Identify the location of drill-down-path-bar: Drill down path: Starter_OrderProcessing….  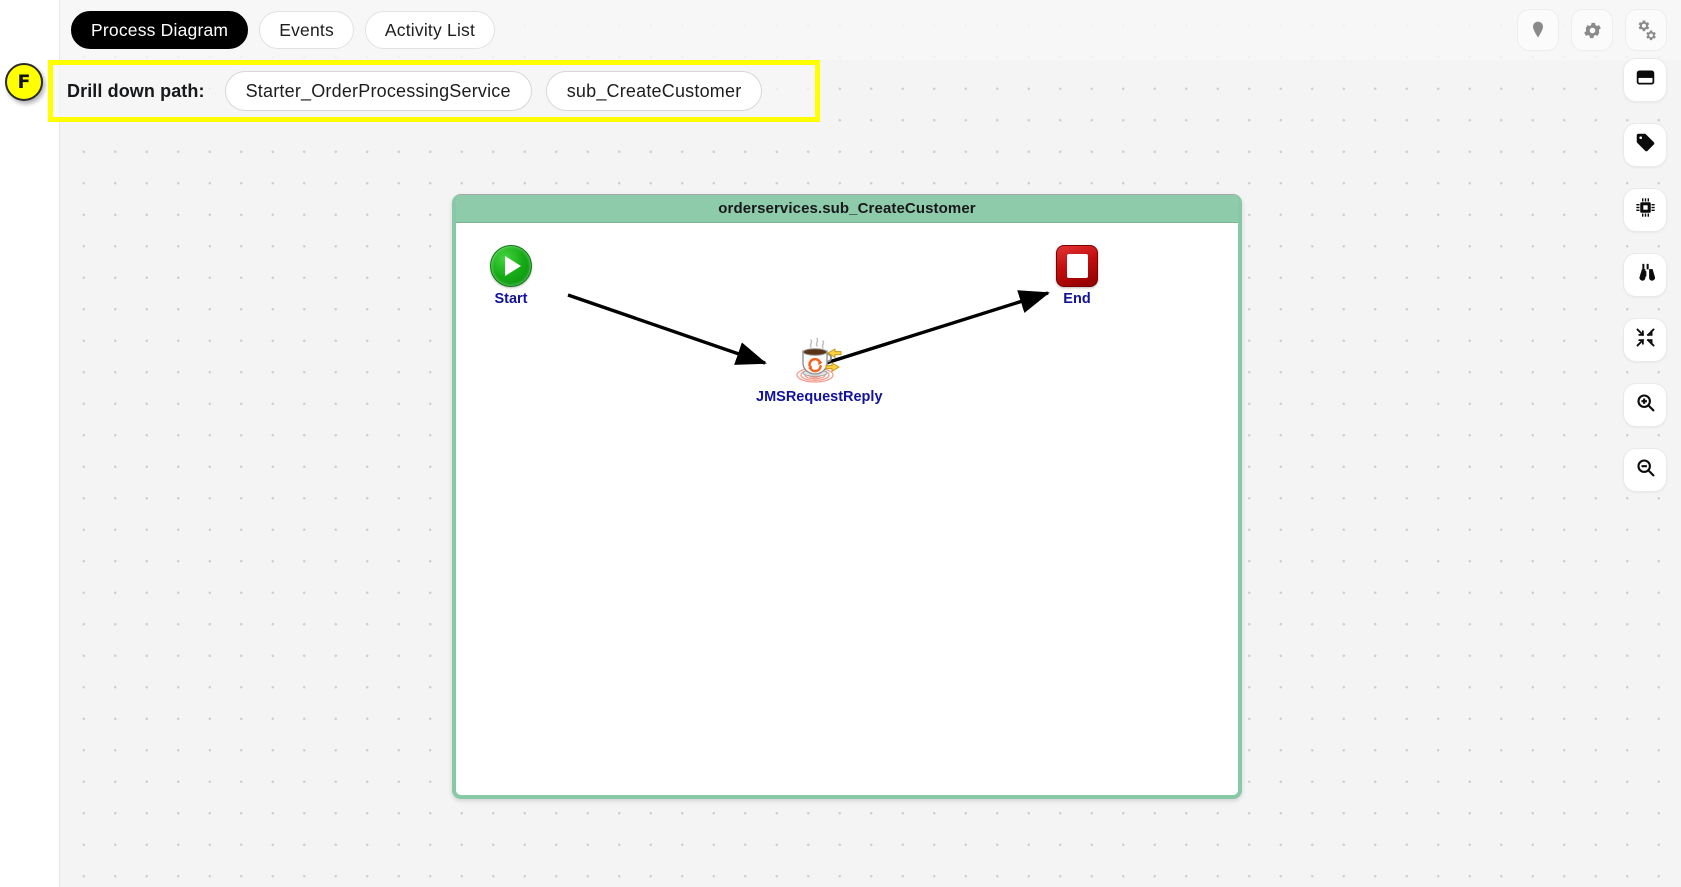
(434, 91).